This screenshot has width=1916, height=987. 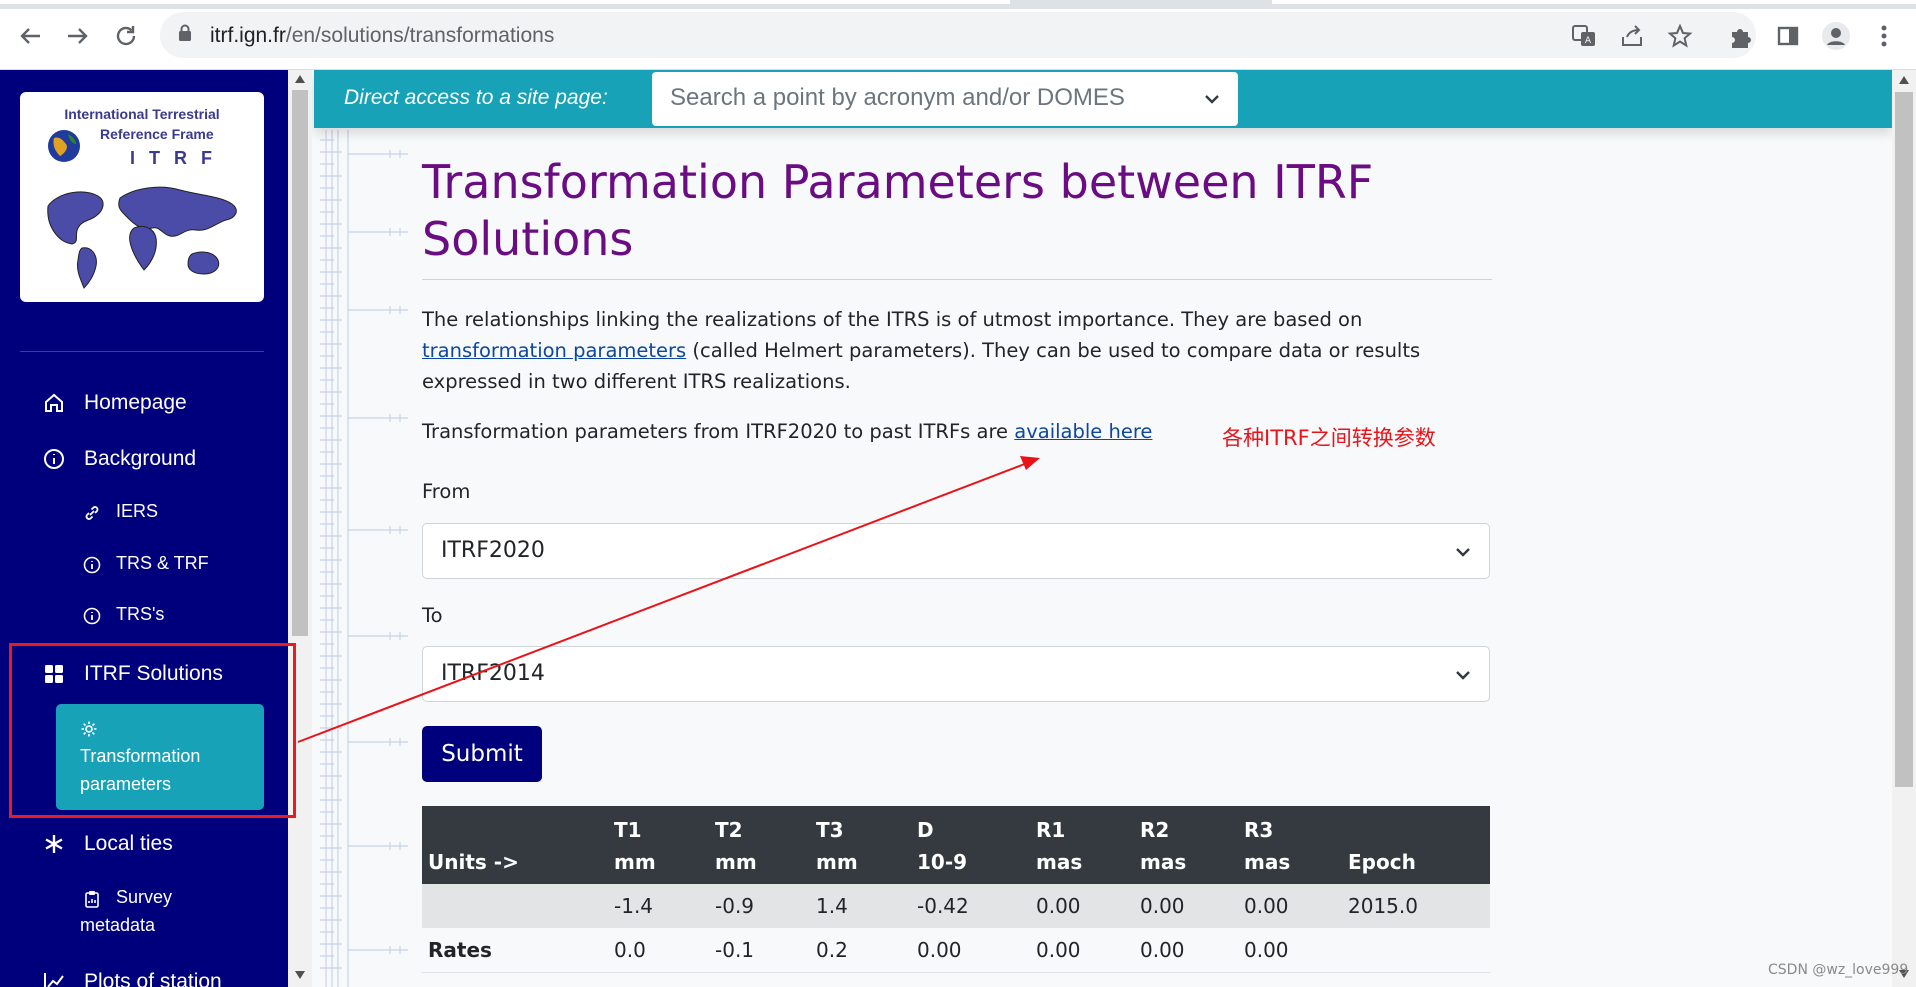 I want to click on sidebar-scrollbar, so click(x=300, y=528).